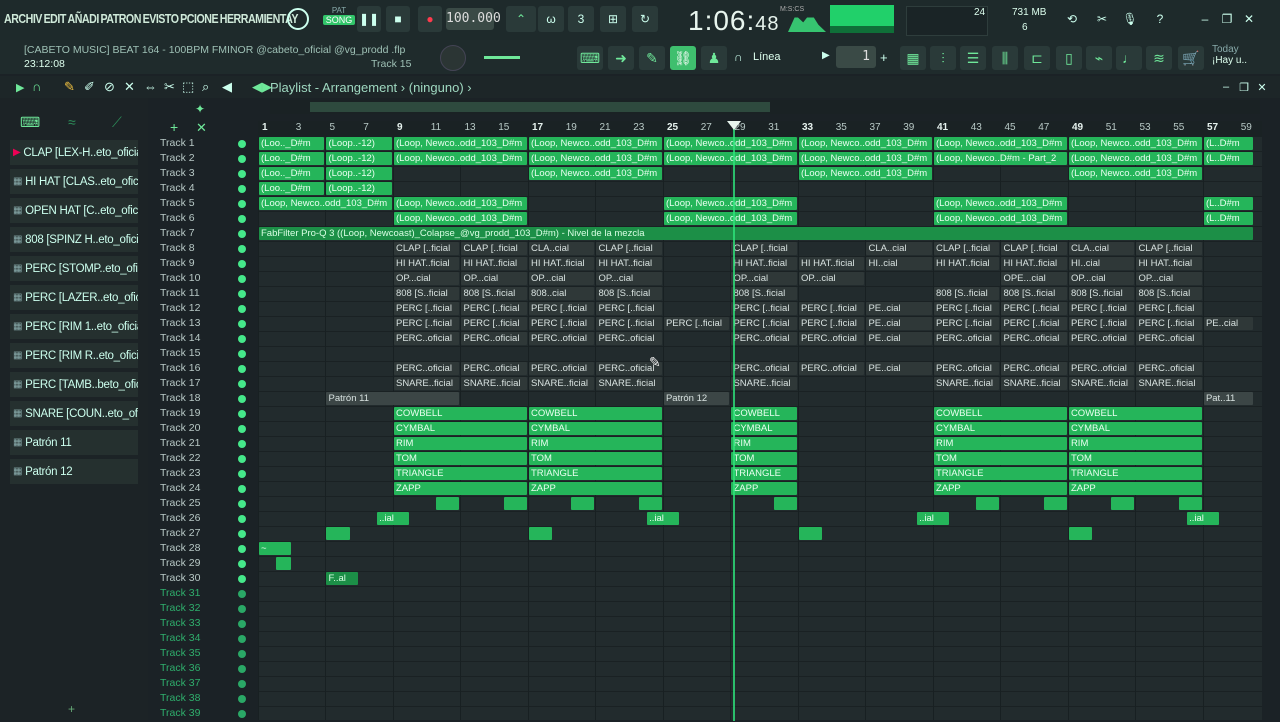  Describe the element at coordinates (199, 18) in the screenshot. I see `menu-opciones: PCIONE` at that location.